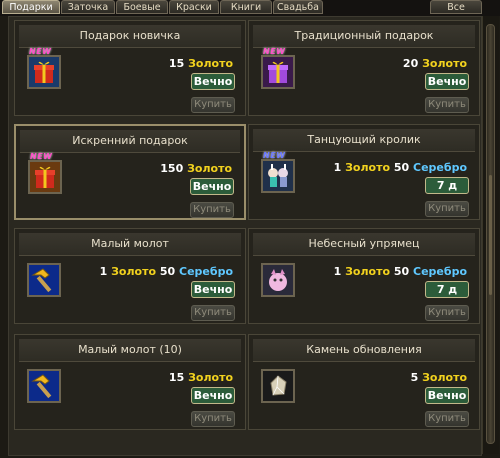 The width and height of the screenshot is (500, 458). What do you see at coordinates (130, 382) in the screenshot?
I see `shop-item-card: Малый молот (10) 15 Золото Вечно Купить` at bounding box center [130, 382].